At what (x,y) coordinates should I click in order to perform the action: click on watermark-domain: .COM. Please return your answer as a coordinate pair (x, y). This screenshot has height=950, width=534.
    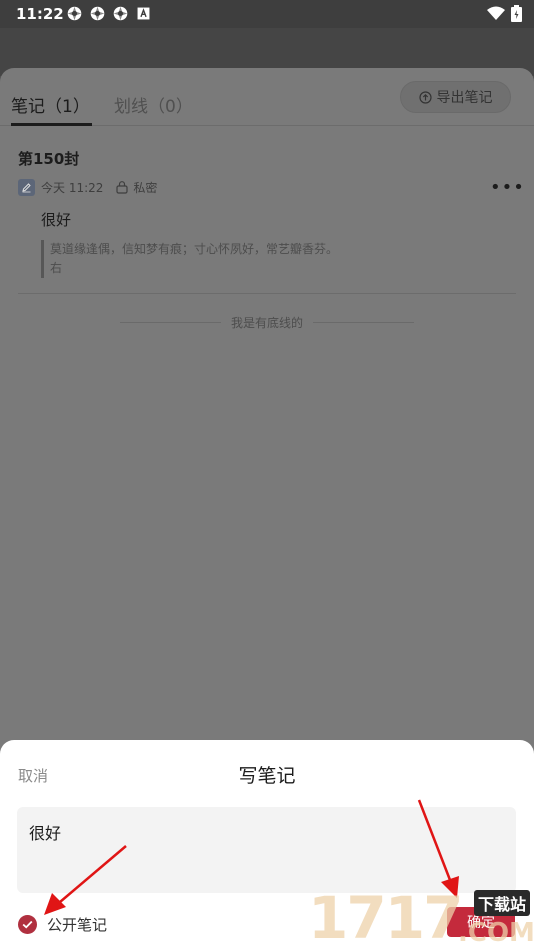
    Looking at the image, I should click on (496, 933).